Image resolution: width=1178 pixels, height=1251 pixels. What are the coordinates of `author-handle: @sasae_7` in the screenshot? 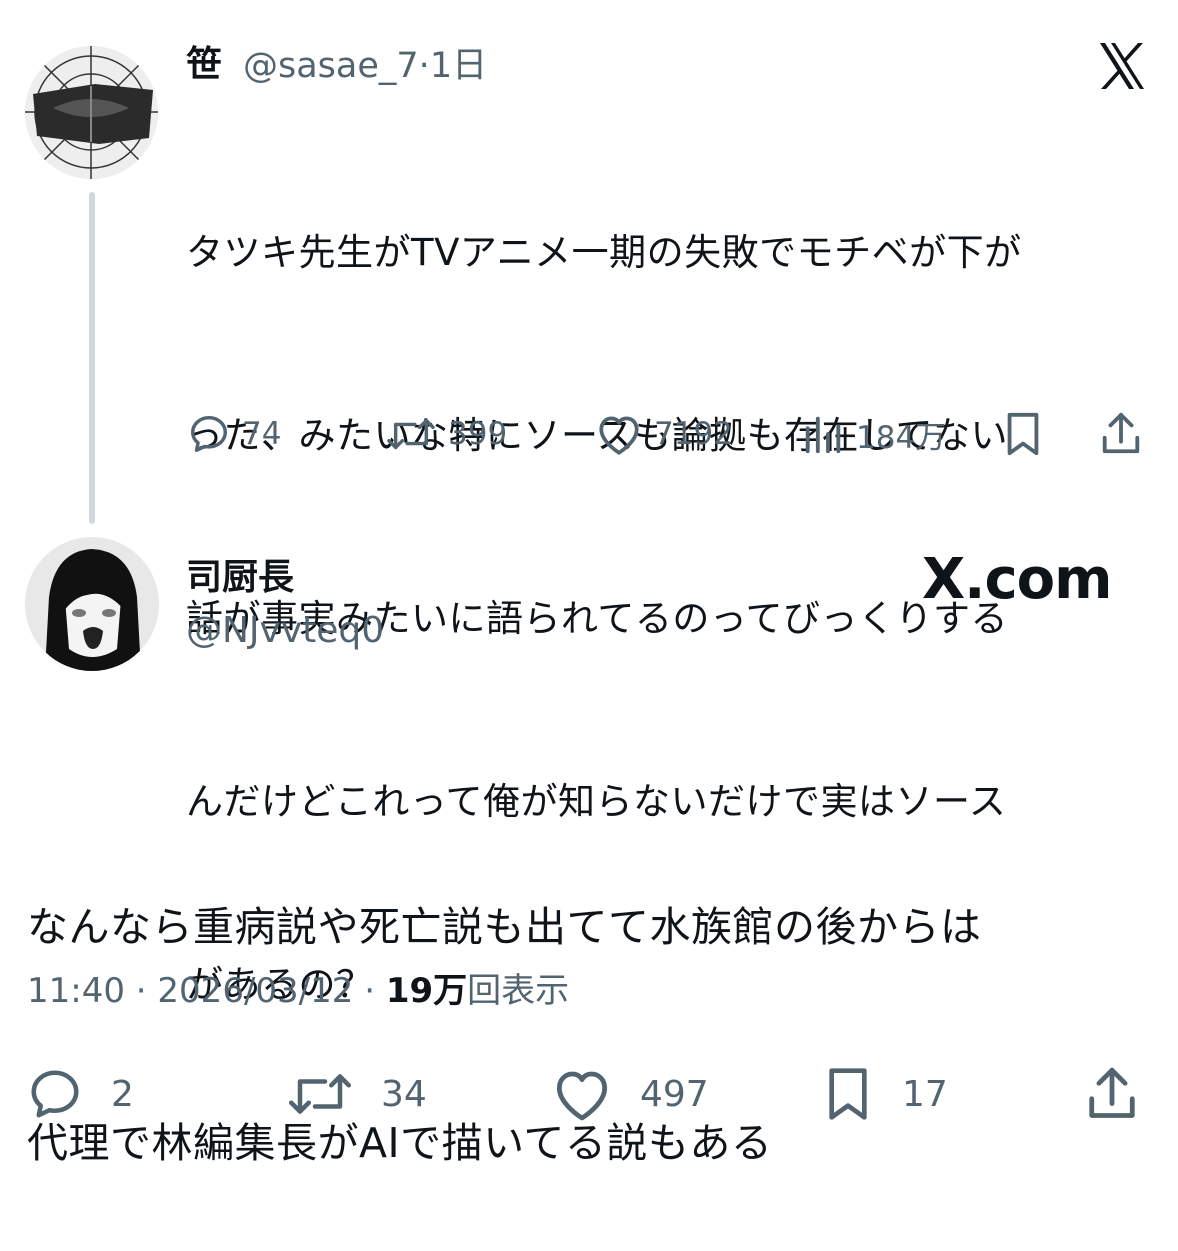 It's located at (331, 66).